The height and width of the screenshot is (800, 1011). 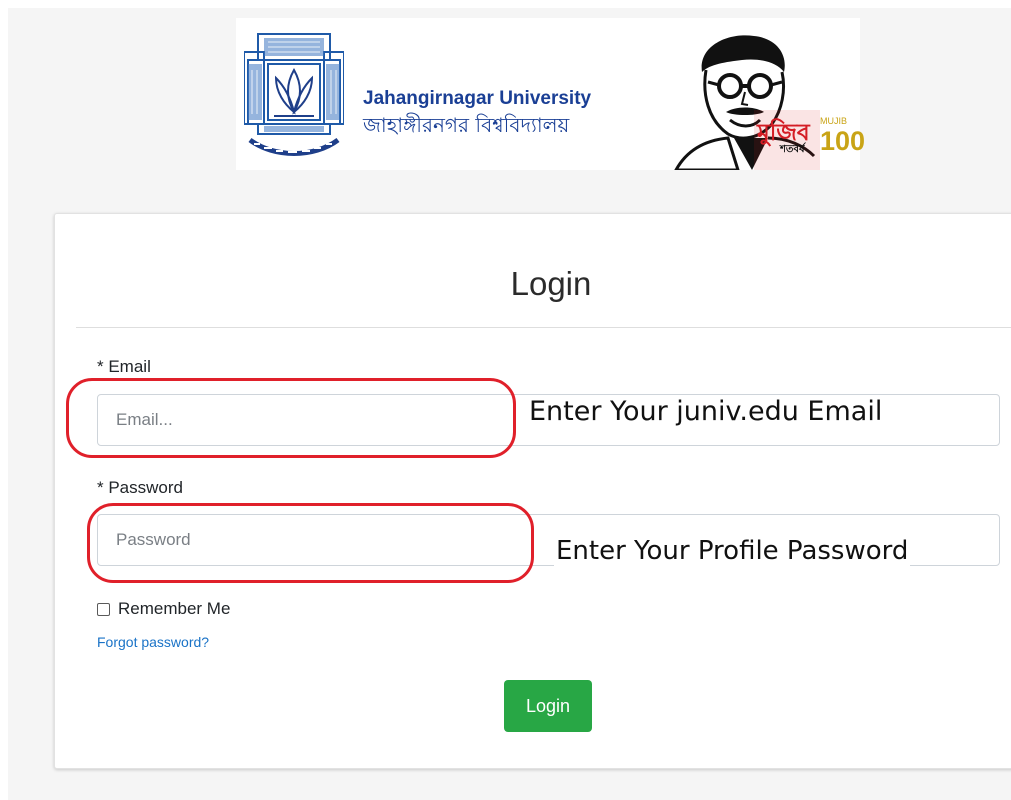 What do you see at coordinates (543, 327) in the screenshot?
I see `login-header-divider` at bounding box center [543, 327].